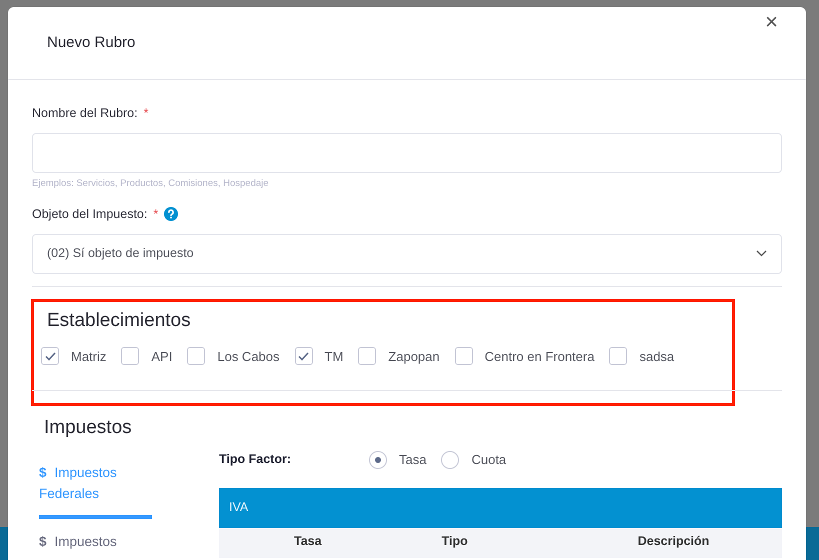  Describe the element at coordinates (248, 357) in the screenshot. I see `checkbox-label: Los Cabos` at that location.